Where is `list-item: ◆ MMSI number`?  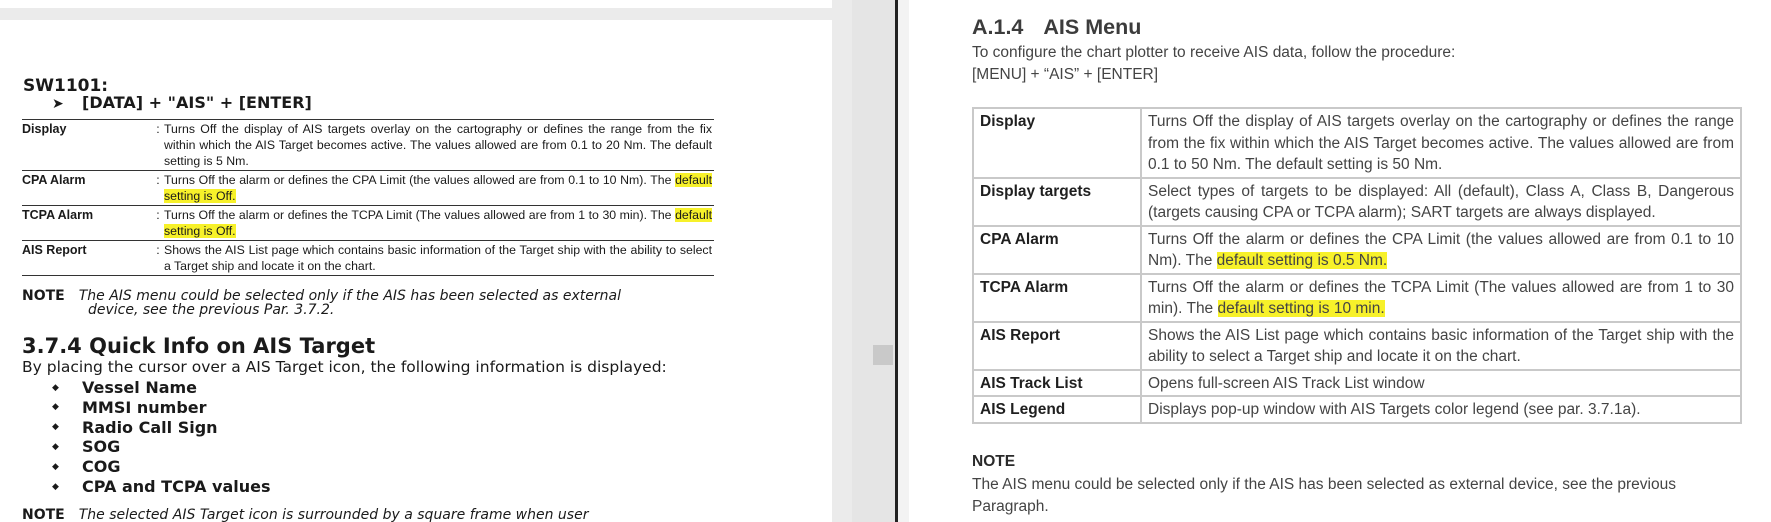 list-item: ◆ MMSI number is located at coordinates (161, 408).